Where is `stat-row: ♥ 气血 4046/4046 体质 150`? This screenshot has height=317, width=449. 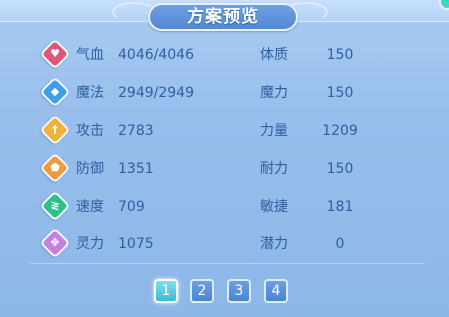 stat-row: ♥ 气血 4046/4046 体质 150 is located at coordinates (224, 54).